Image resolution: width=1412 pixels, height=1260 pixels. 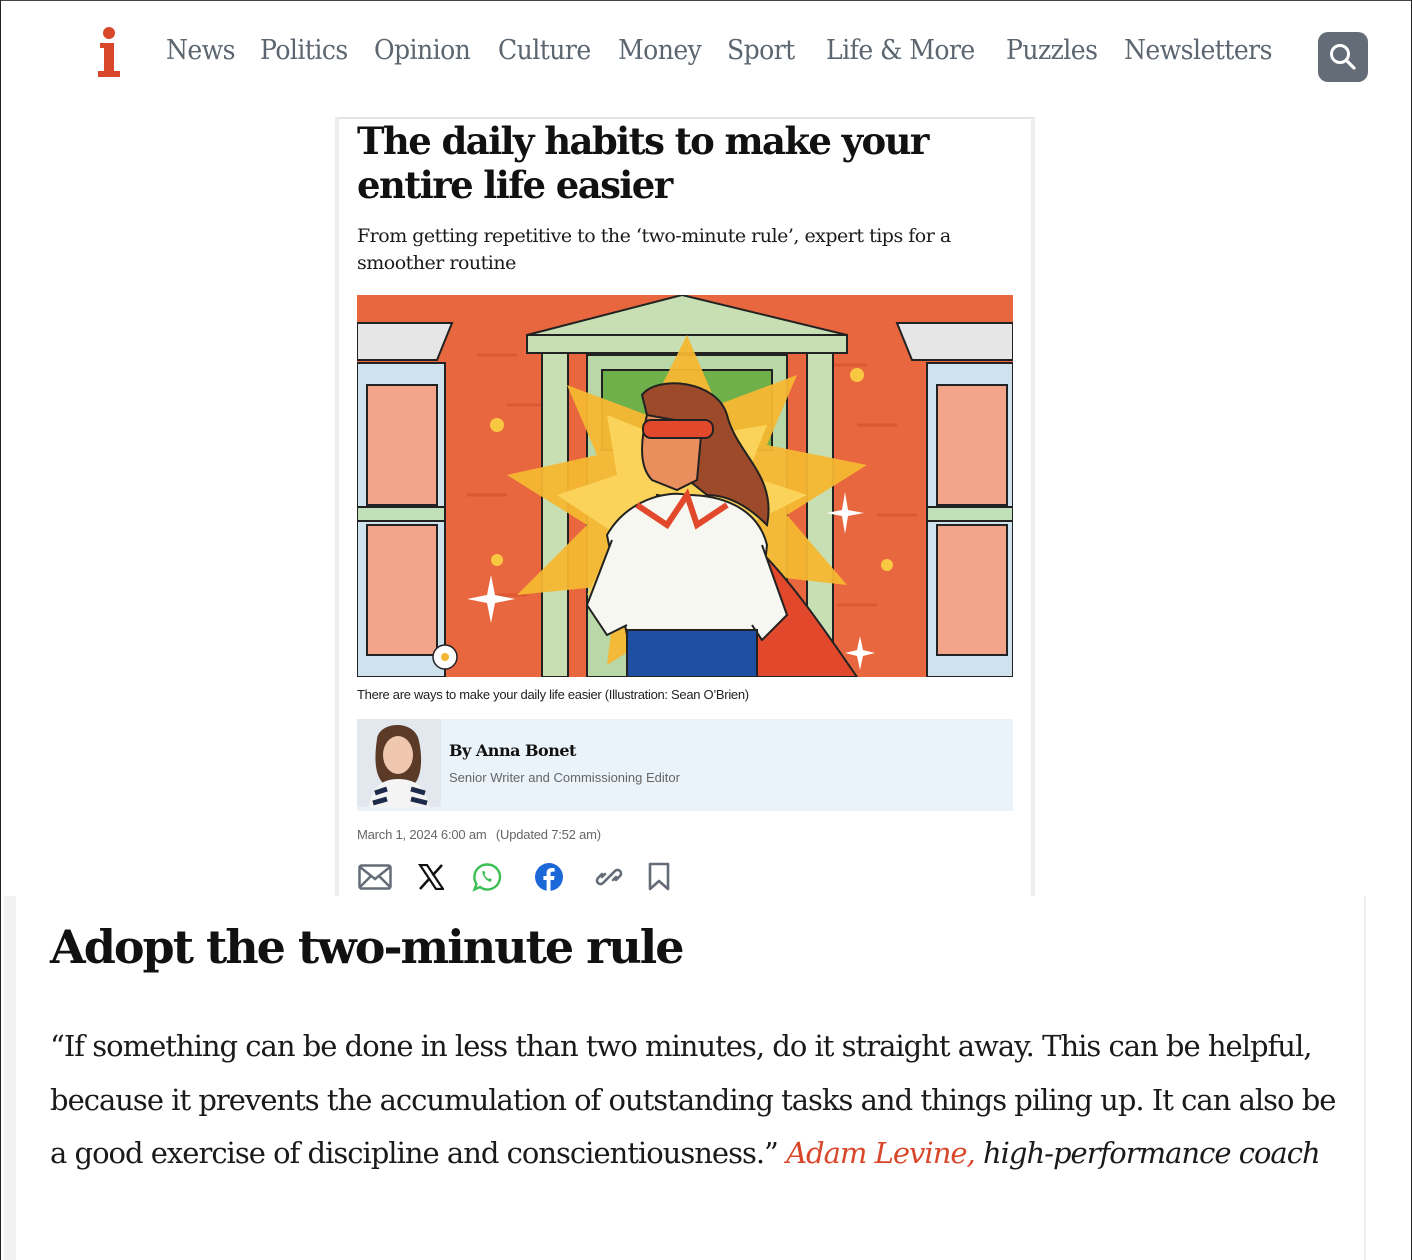 I want to click on i-logo, so click(x=109, y=53).